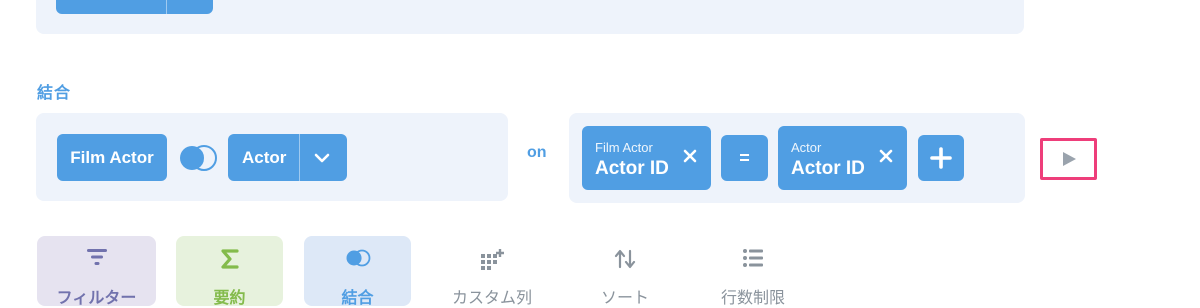 This screenshot has height=308, width=1200. I want to click on on-label: on, so click(537, 152).